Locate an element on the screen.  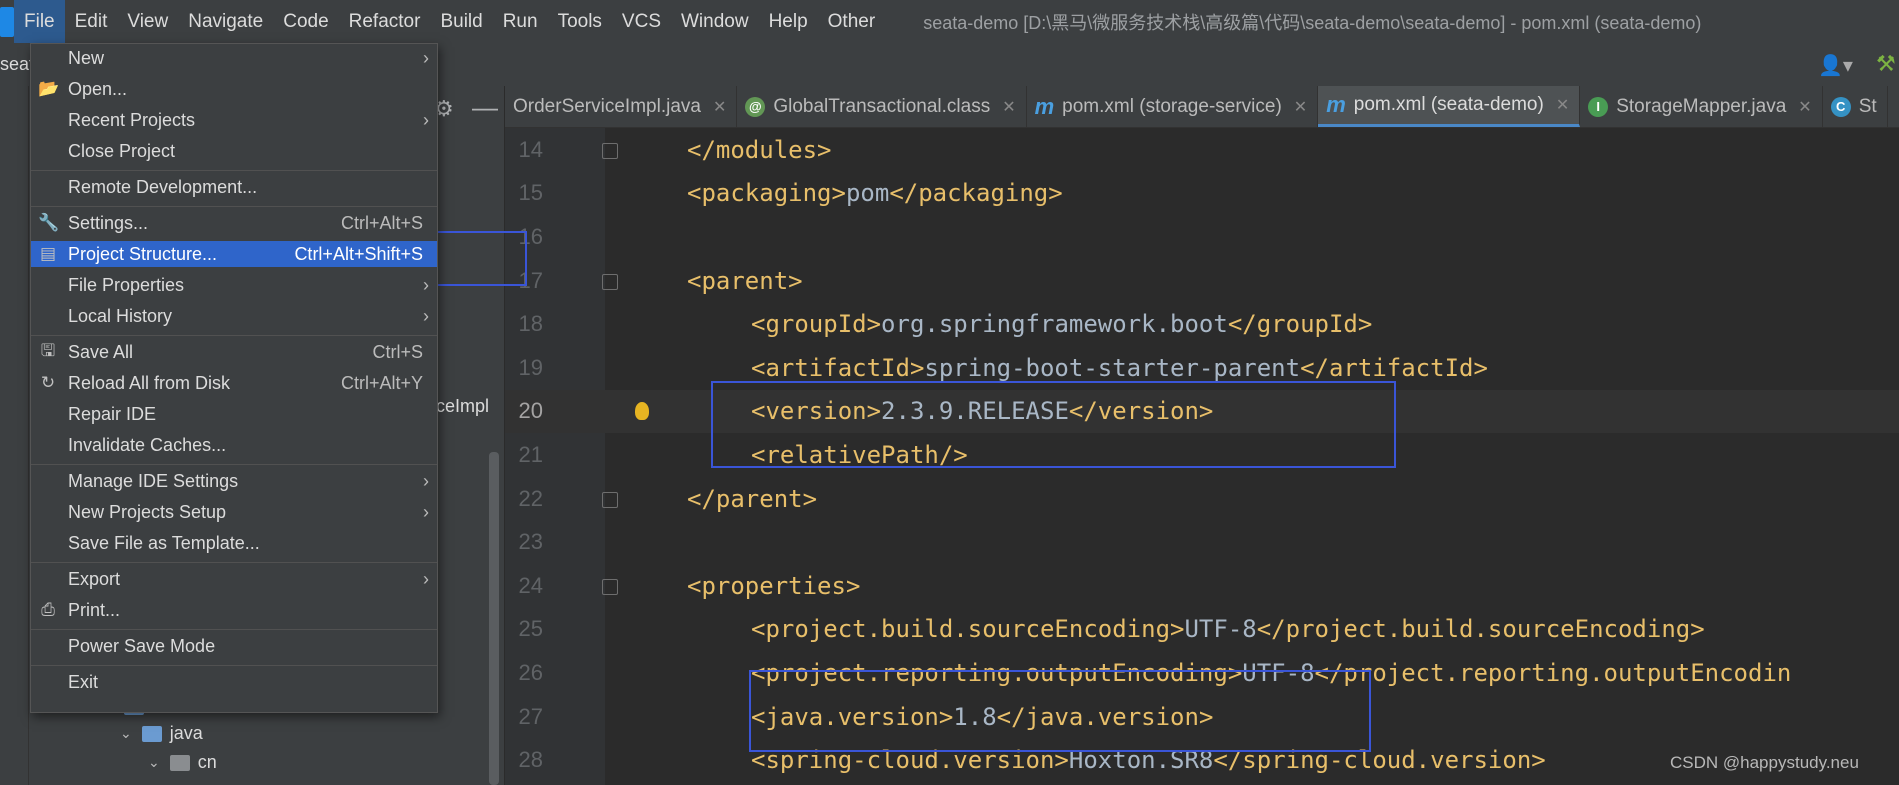
tree-item-partial: ceImpl is located at coordinates (462, 406).